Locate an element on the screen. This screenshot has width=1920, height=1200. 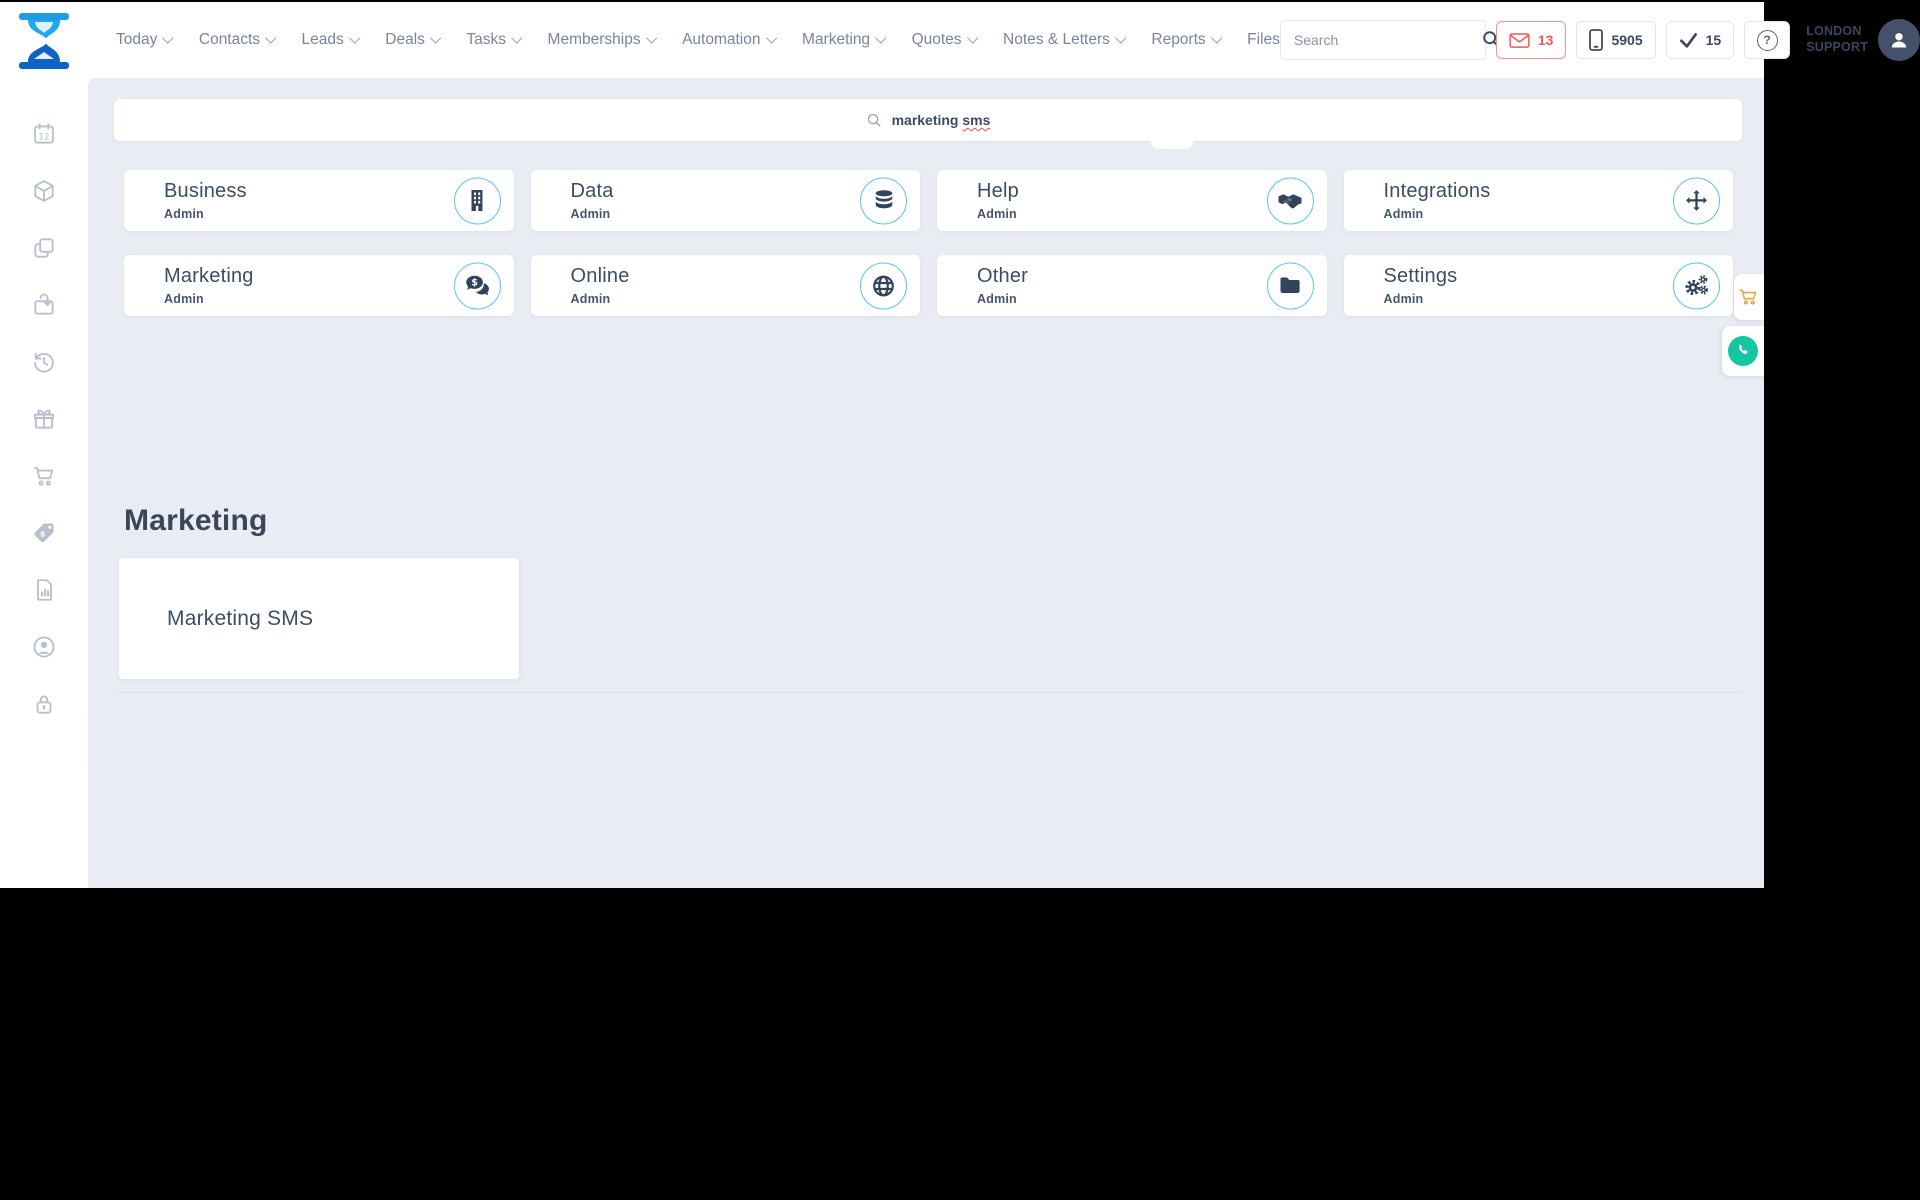
admin-search-bar: marketing sms is located at coordinates (928, 120).